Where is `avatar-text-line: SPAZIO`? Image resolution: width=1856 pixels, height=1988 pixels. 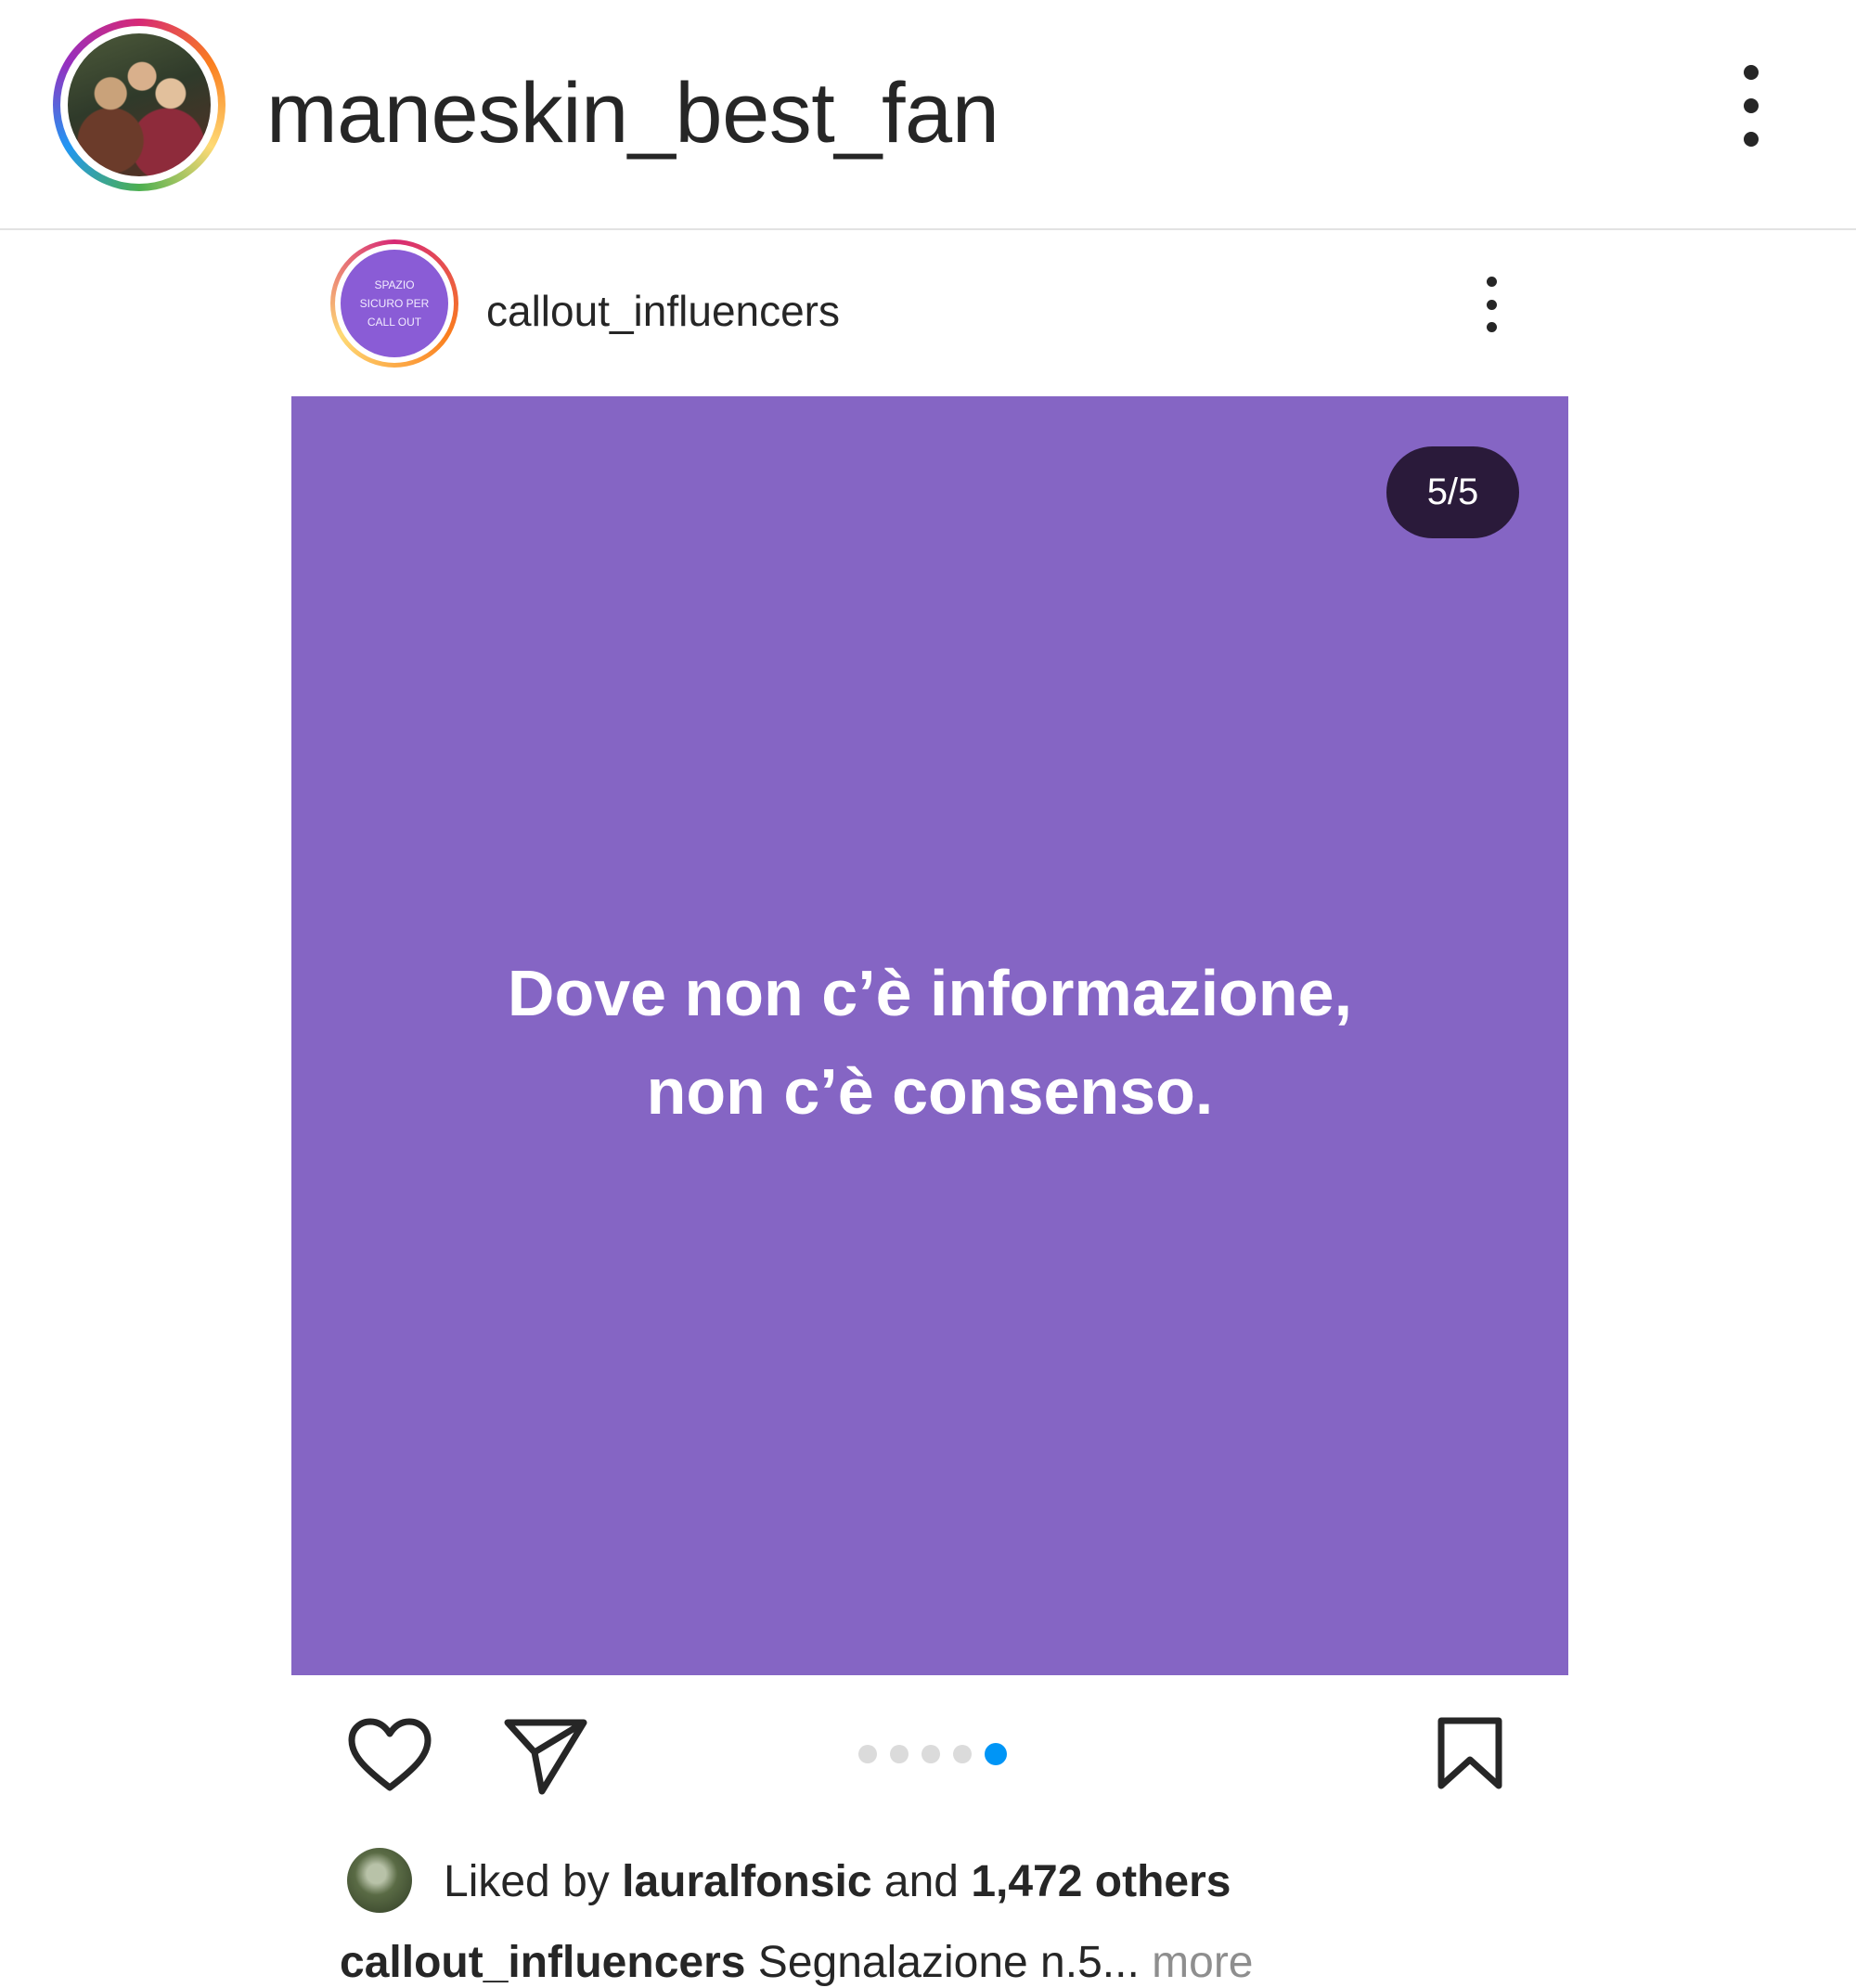
avatar-text-line: SPAZIO is located at coordinates (395, 284).